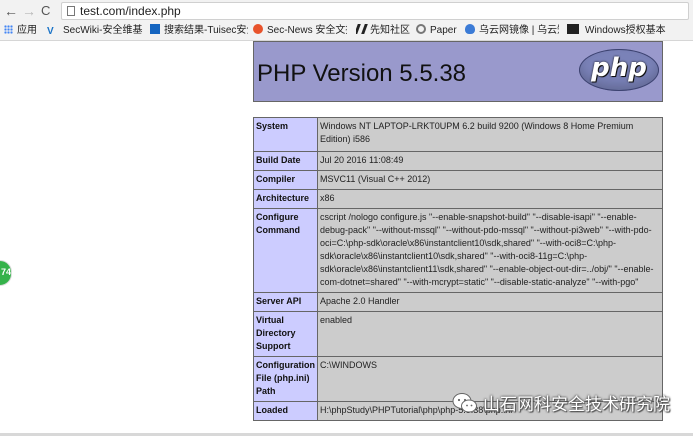  I want to click on php-logo-text: php, so click(619, 68).